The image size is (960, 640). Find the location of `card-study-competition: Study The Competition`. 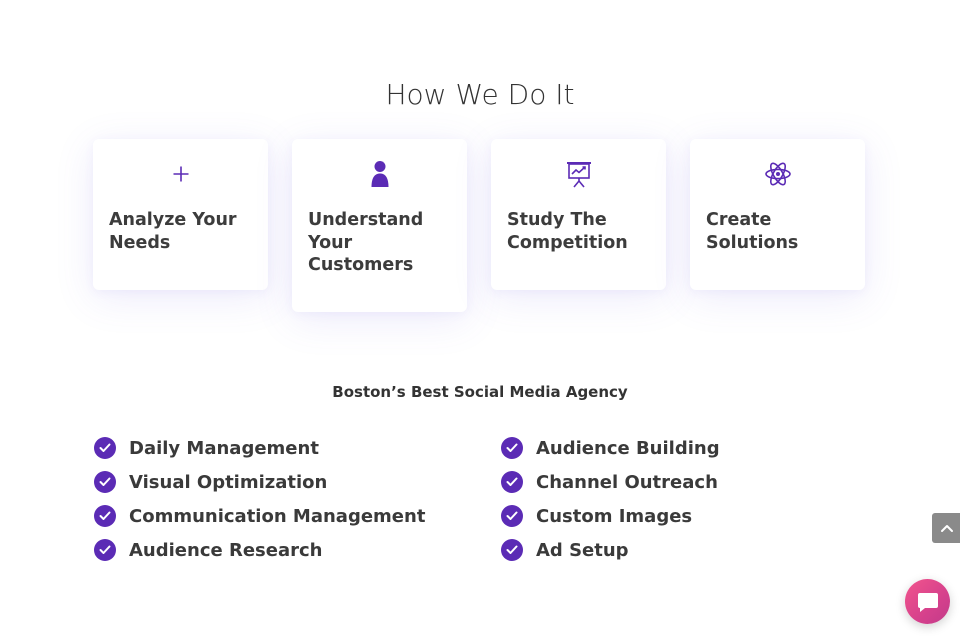

card-study-competition: Study The Competition is located at coordinates (578, 214).